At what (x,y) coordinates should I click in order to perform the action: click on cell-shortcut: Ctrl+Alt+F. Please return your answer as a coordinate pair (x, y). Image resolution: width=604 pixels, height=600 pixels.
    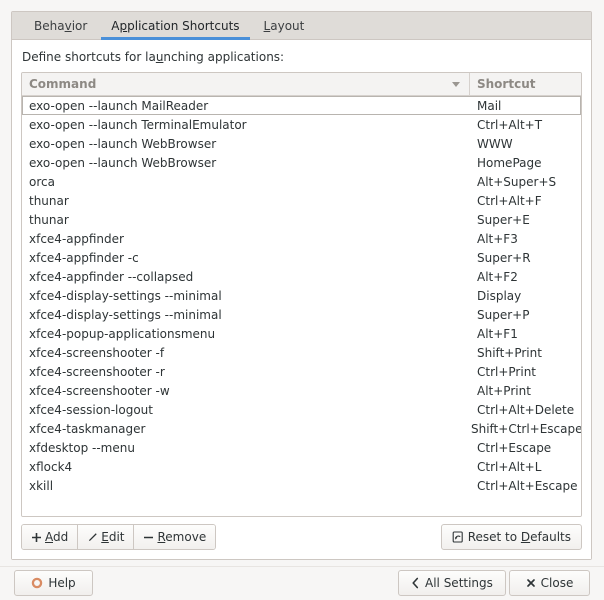
    Looking at the image, I should click on (509, 200).